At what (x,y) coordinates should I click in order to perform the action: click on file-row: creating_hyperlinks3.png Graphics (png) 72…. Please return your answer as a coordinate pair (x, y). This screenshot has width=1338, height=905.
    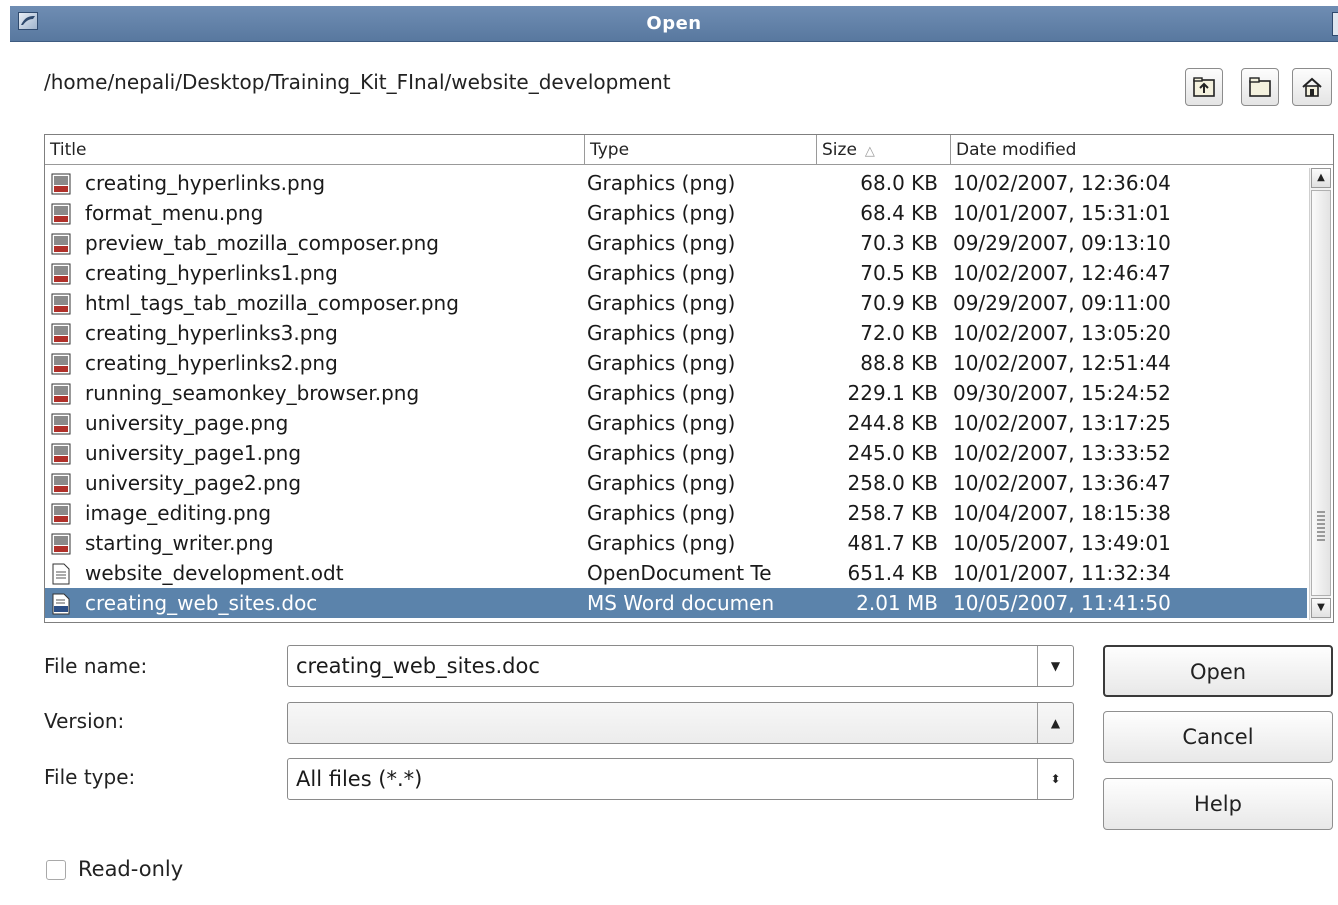
    Looking at the image, I should click on (676, 333).